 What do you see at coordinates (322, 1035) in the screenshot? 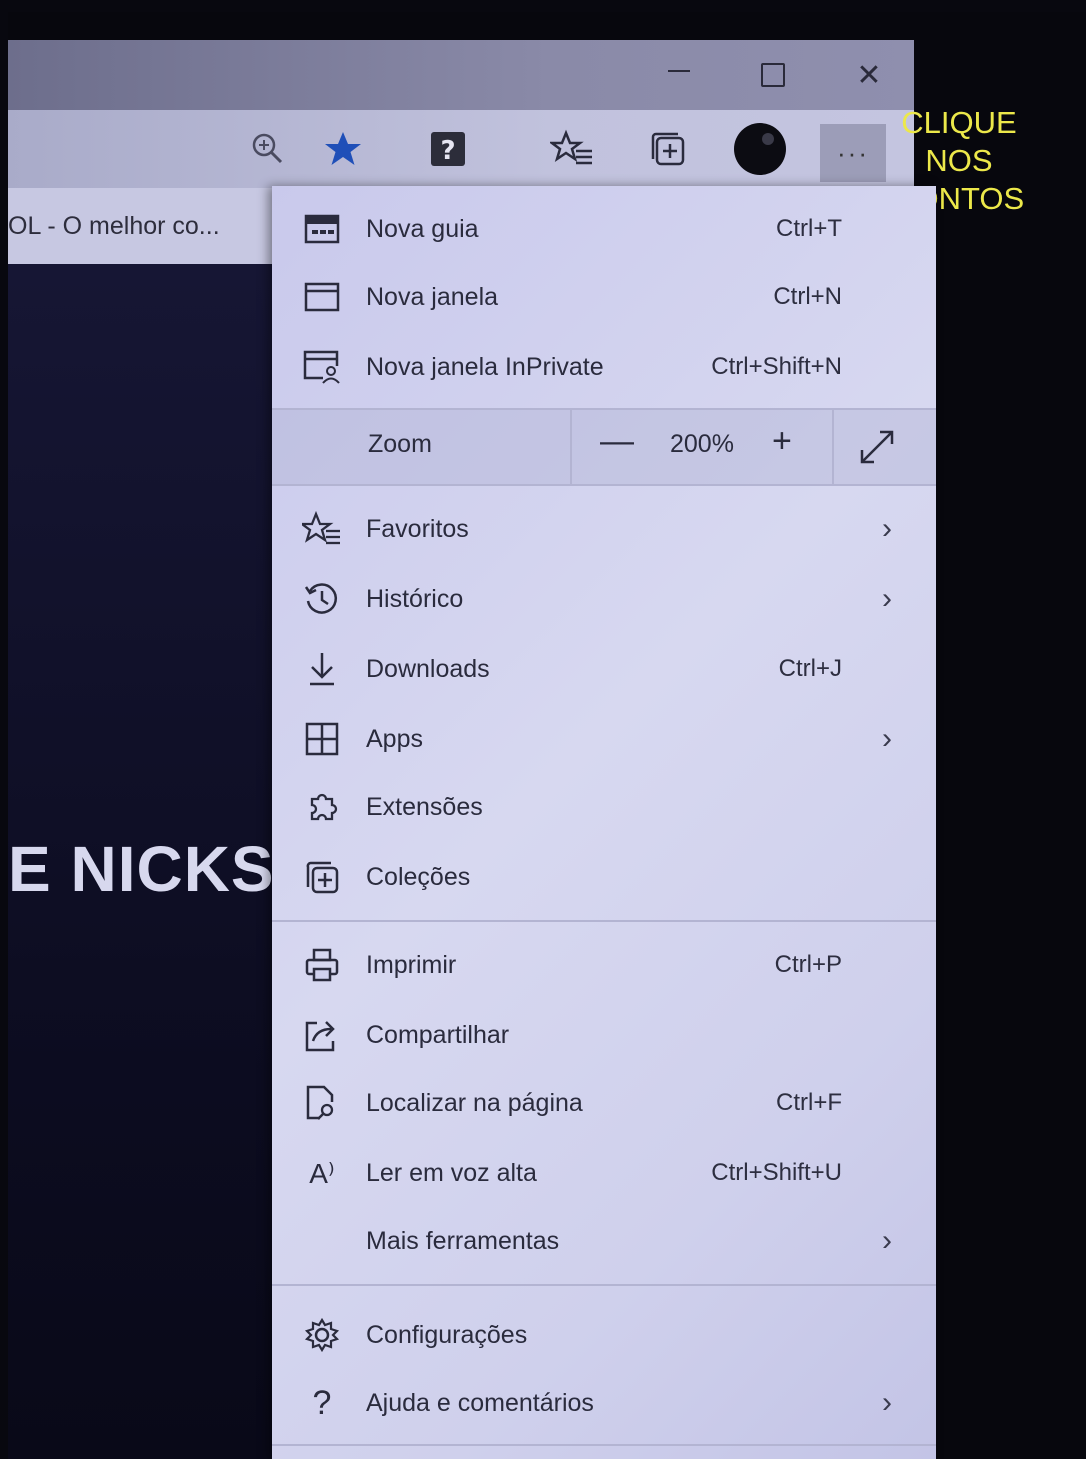
I see `share-icon` at bounding box center [322, 1035].